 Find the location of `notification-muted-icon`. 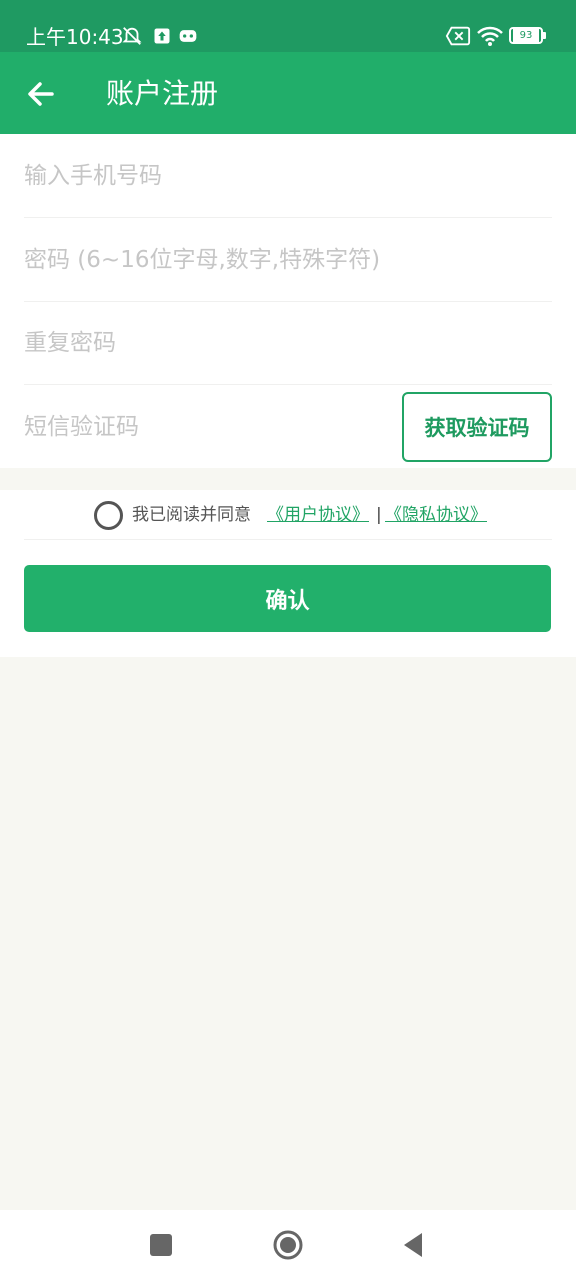

notification-muted-icon is located at coordinates (132, 36).